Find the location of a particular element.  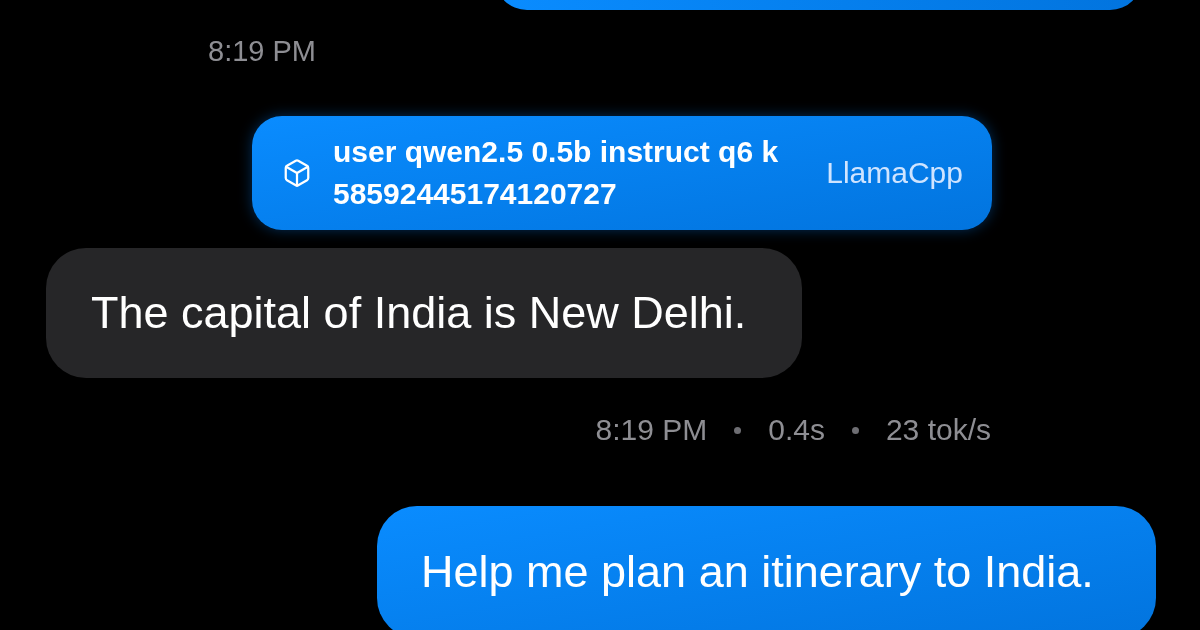

message-bubble: Help me plan an itinerary to India. is located at coordinates (766, 568).